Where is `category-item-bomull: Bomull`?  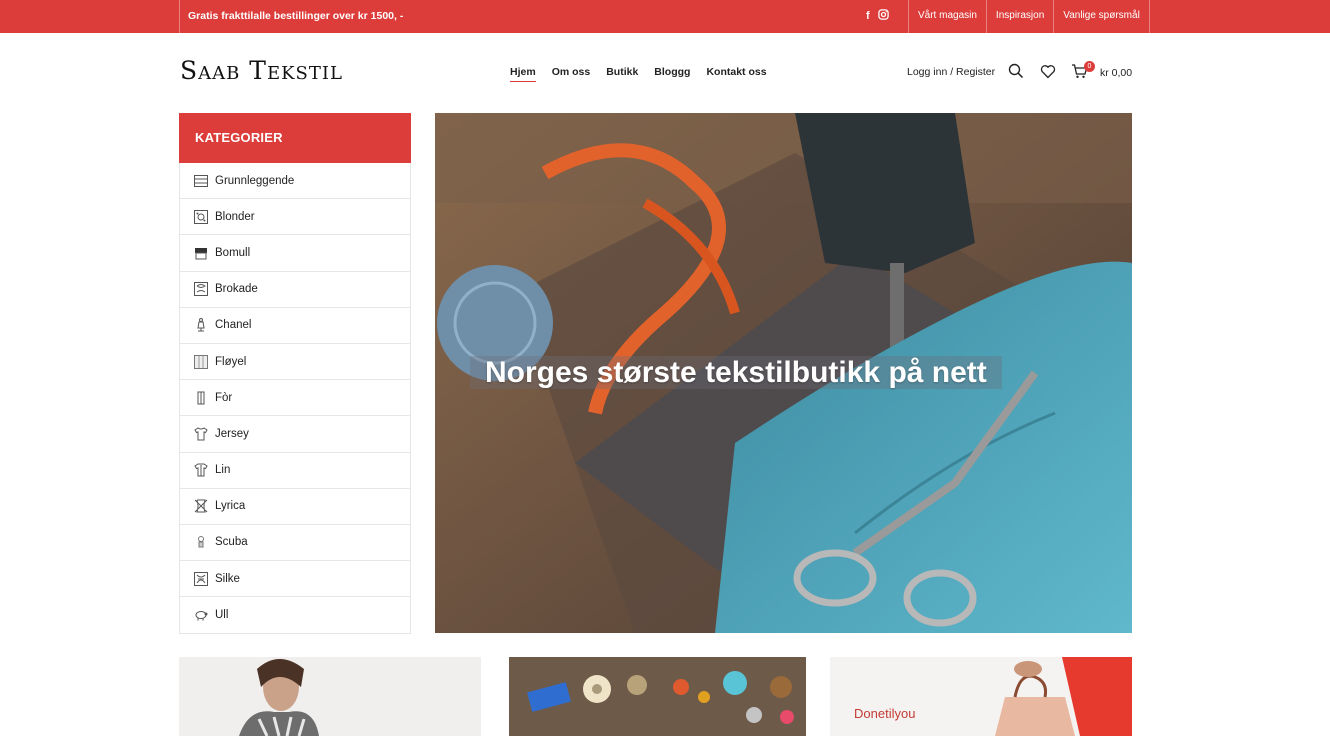
category-item-bomull: Bomull is located at coordinates (295, 253).